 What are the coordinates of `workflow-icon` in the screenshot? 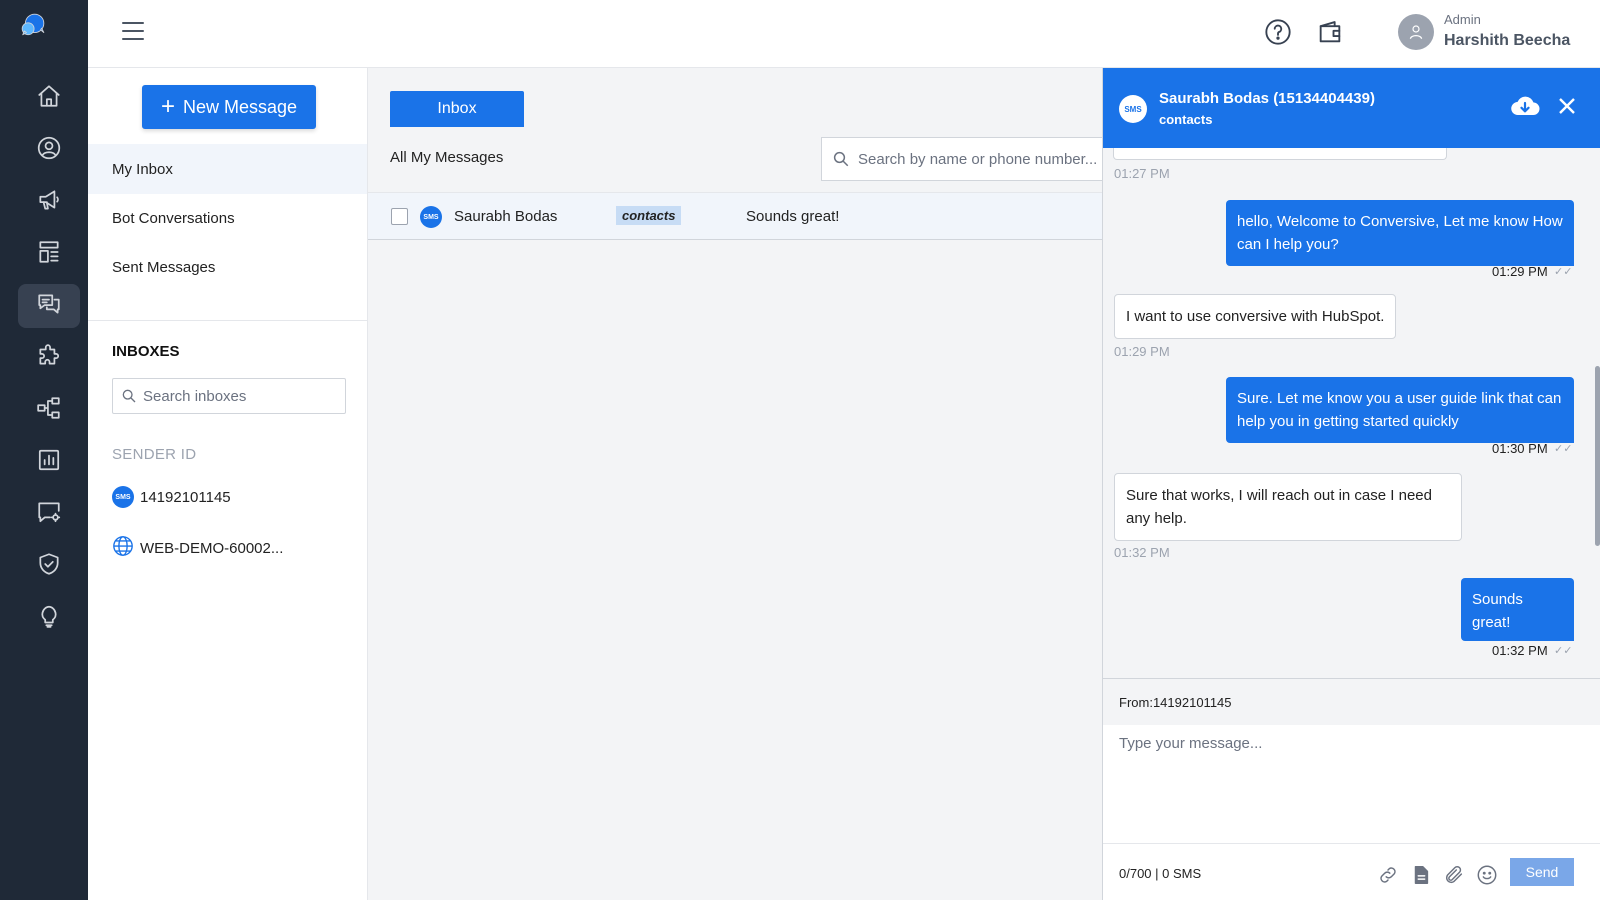 It's located at (49, 410).